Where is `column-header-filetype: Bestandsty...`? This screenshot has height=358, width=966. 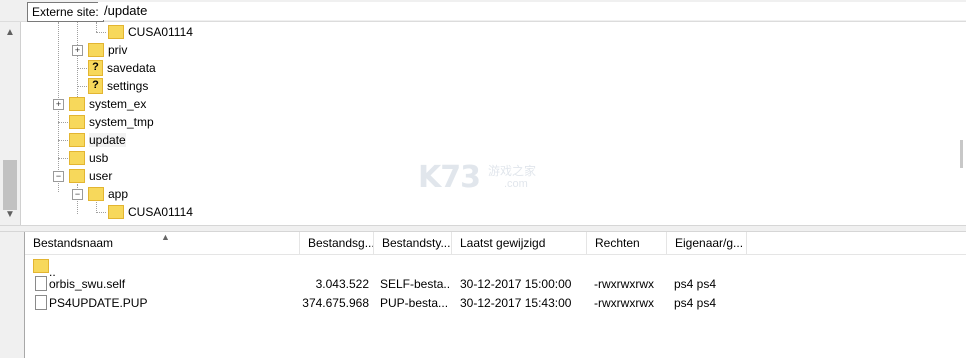 column-header-filetype: Bestandsty... is located at coordinates (413, 243).